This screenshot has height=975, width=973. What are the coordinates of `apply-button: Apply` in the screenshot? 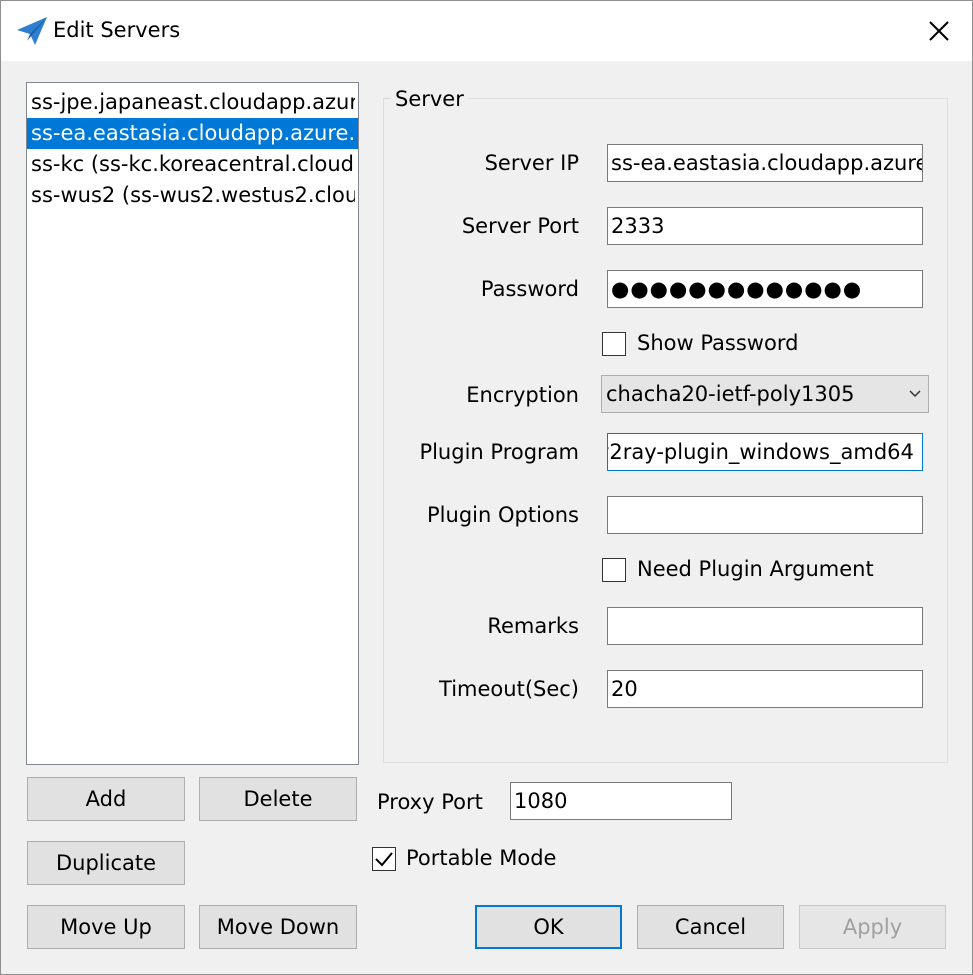 It's located at (872, 927).